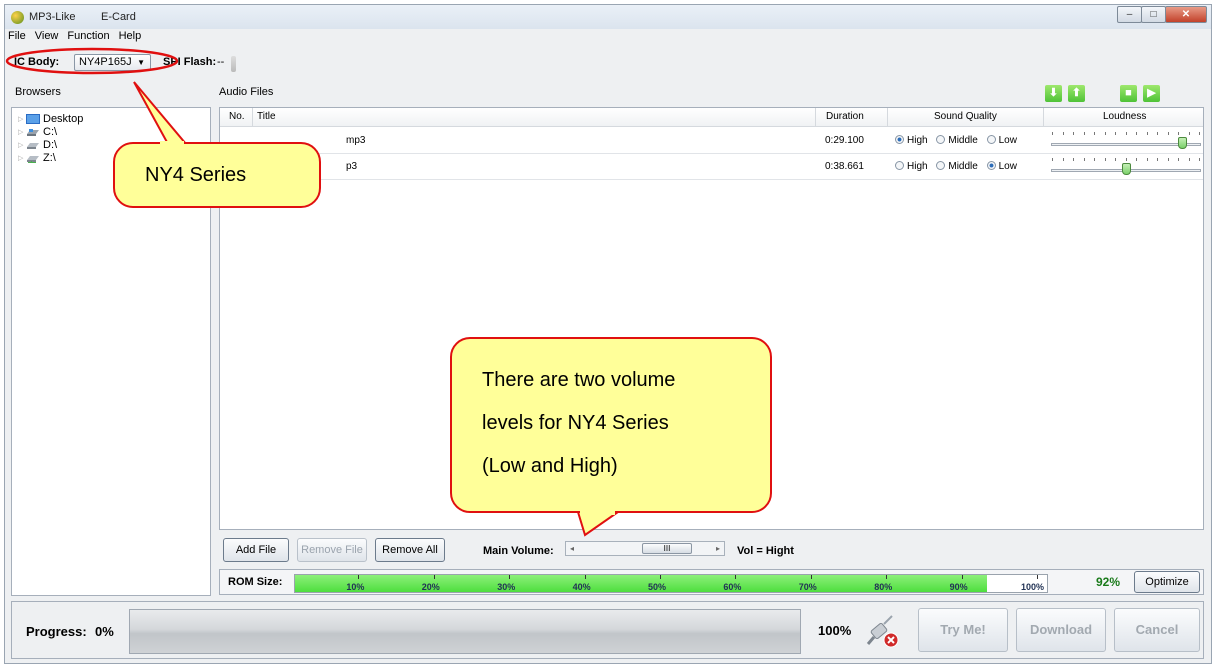 This screenshot has width=1216, height=667. I want to click on callout-line: (Low and High), so click(550, 466).